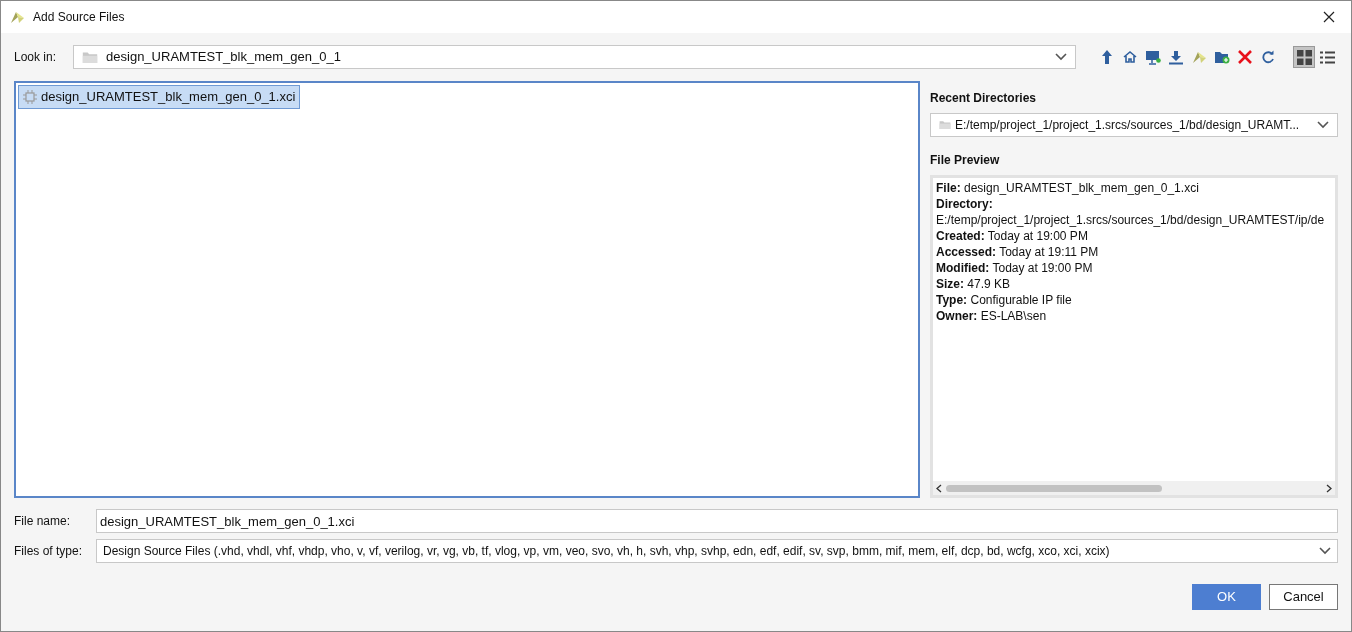 The width and height of the screenshot is (1352, 632). Describe the element at coordinates (159, 97) in the screenshot. I see `file-item: design_URAMTEST_blk_mem_gen_0_1.xci` at that location.